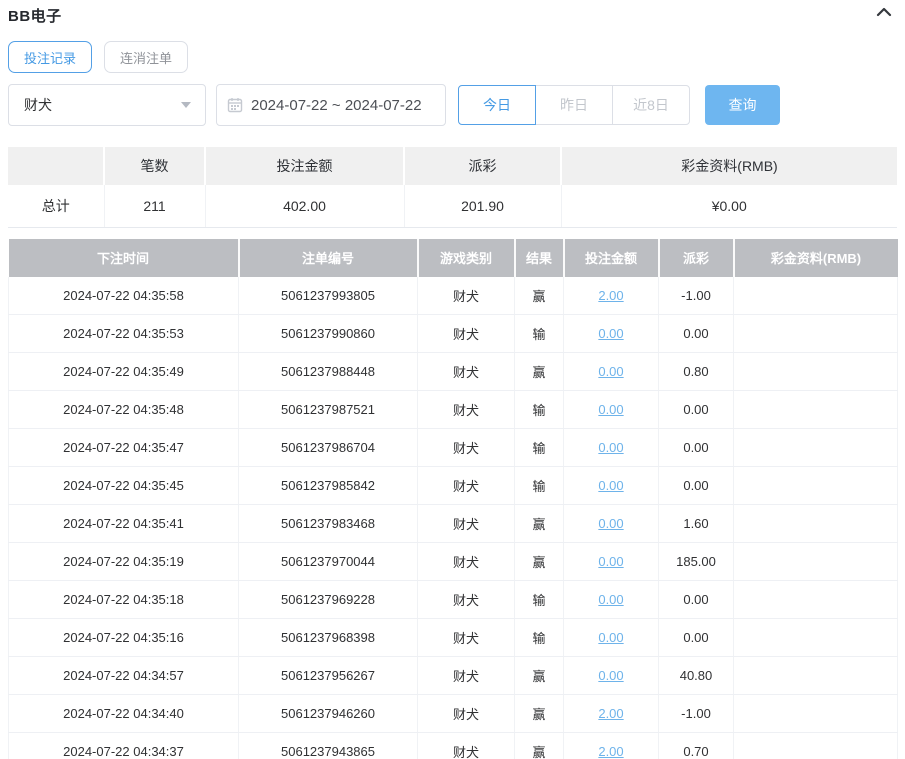 This screenshot has height=759, width=905. I want to click on summary-total-label: 总计, so click(56, 206).